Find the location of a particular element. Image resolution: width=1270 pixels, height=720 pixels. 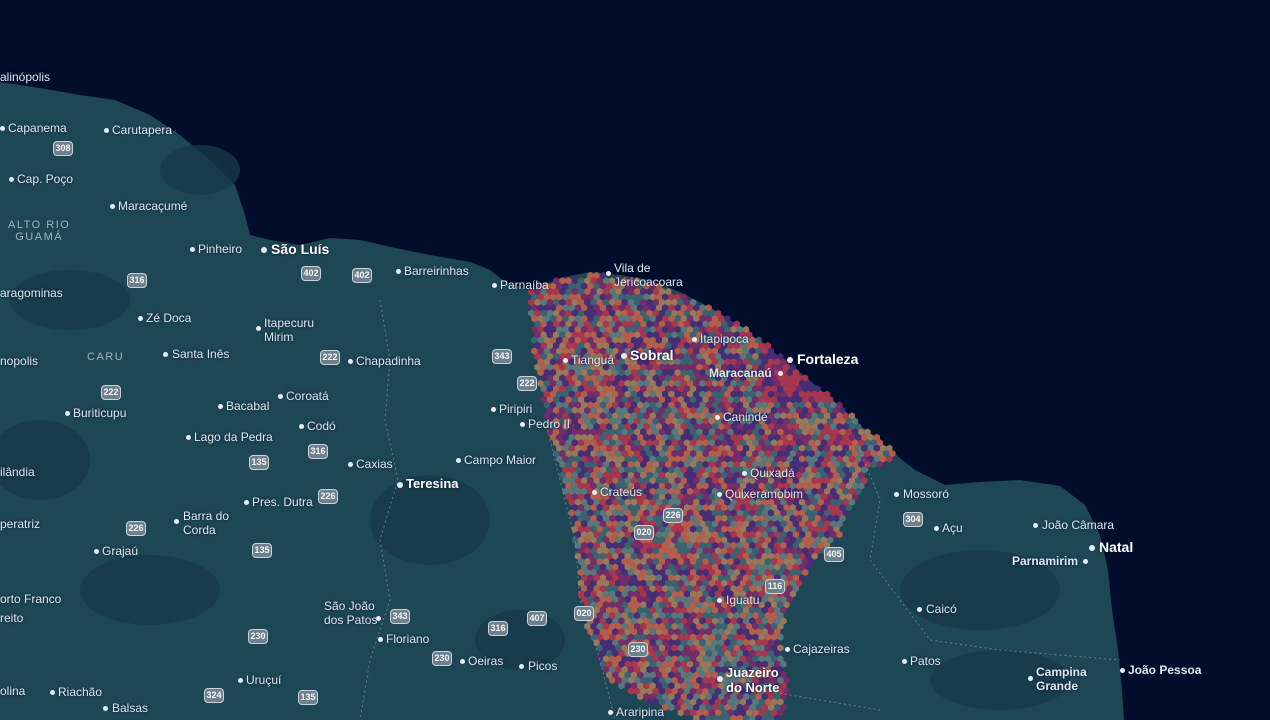

highway-shield: 324 is located at coordinates (214, 695).